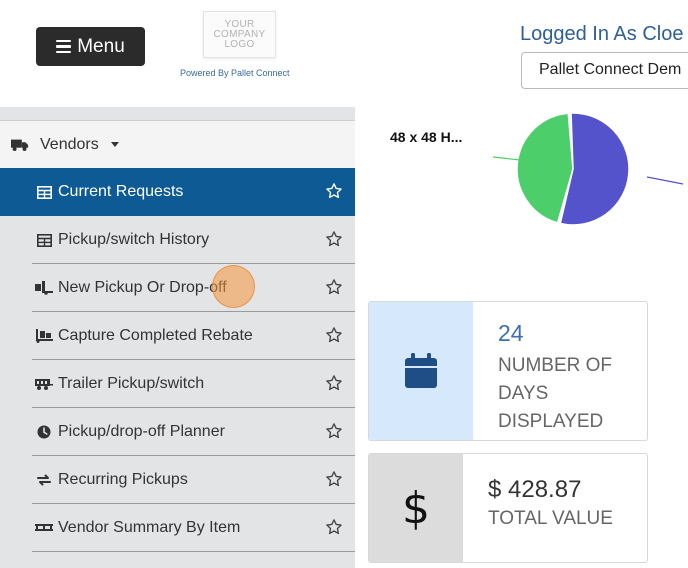  Describe the element at coordinates (550, 518) in the screenshot. I see `total-value-label: Total value` at that location.